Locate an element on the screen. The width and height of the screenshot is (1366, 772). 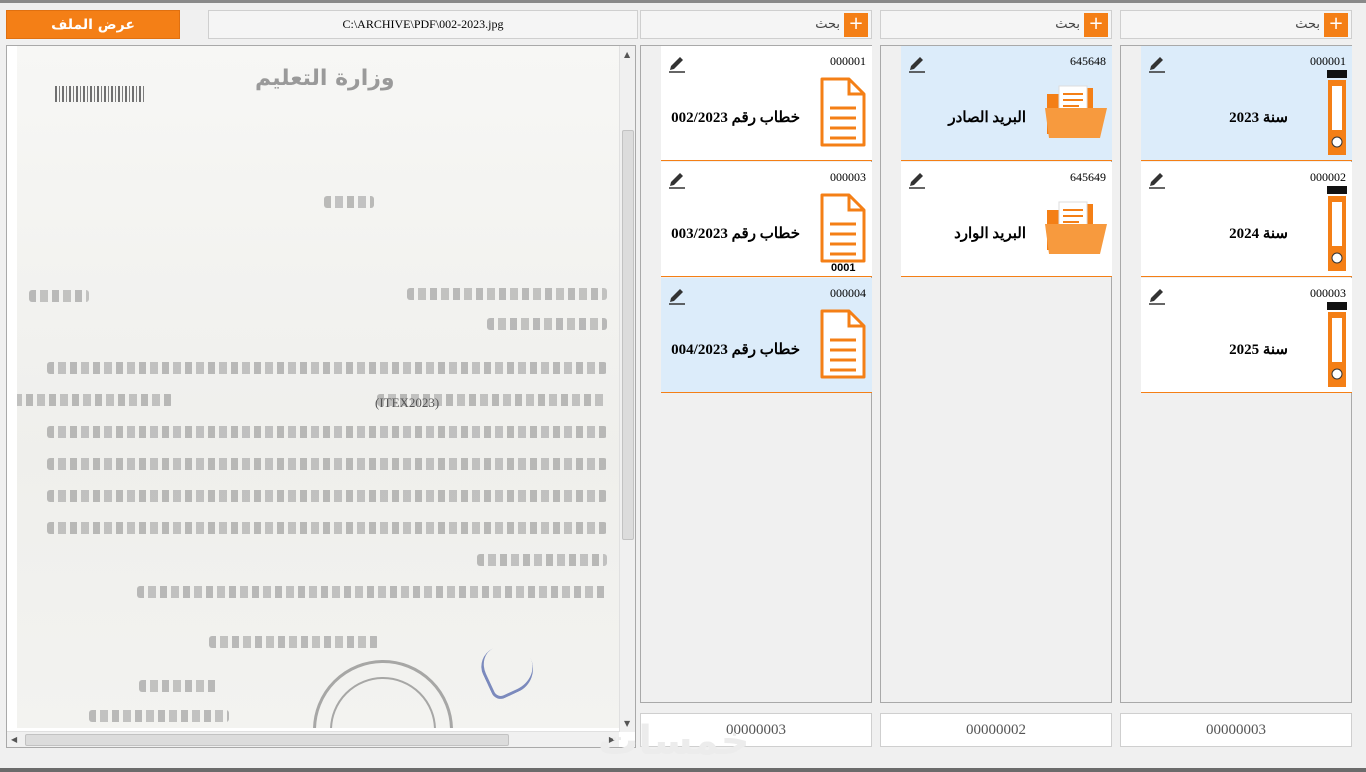
mail-search-bar: بحث + is located at coordinates (996, 24).